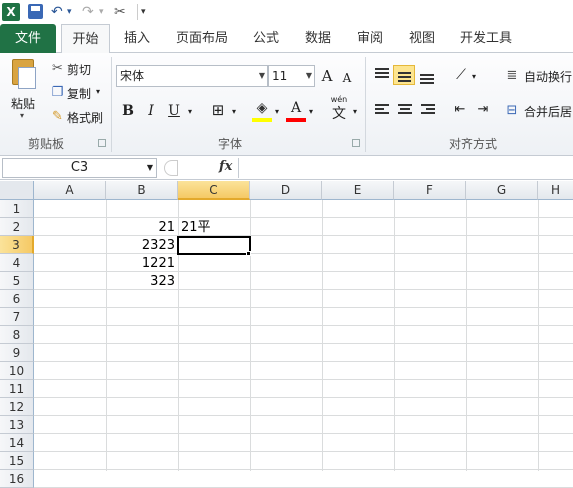  Describe the element at coordinates (502, 190) in the screenshot. I see `column-header-g: G` at that location.